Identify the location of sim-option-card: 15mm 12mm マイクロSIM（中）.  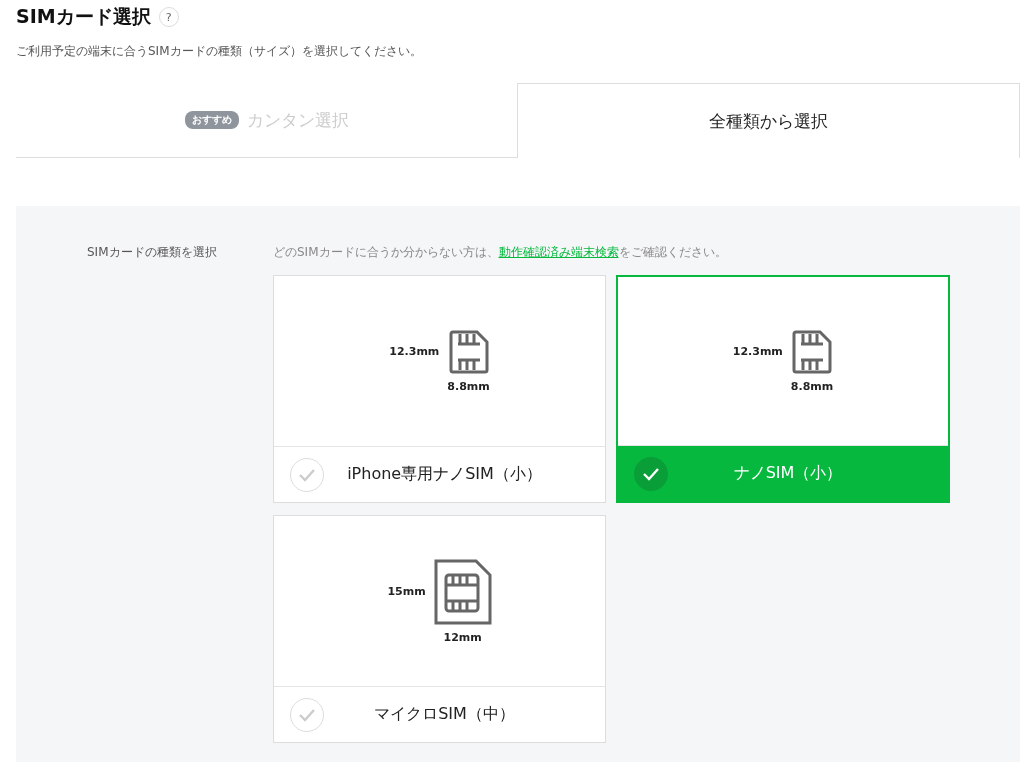
(439, 629).